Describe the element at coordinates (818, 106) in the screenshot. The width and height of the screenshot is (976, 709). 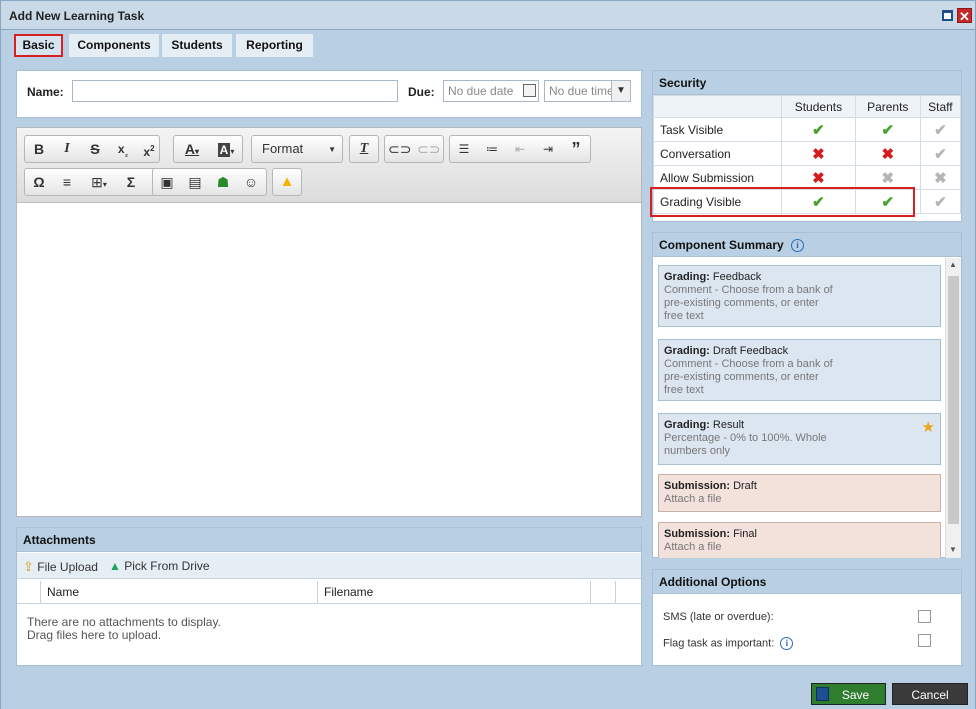
I see `column-students: Students` at that location.